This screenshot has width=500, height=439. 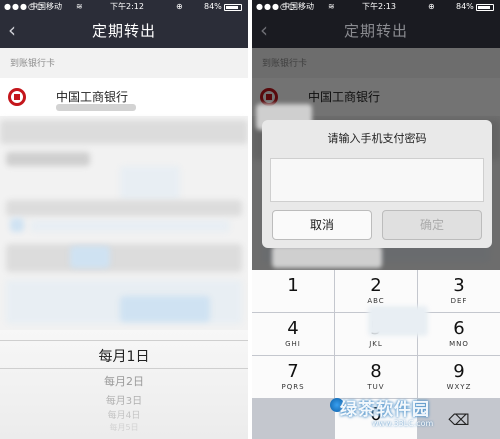 I want to click on watermark-text: 绿茶软件园, so click(x=385, y=410).